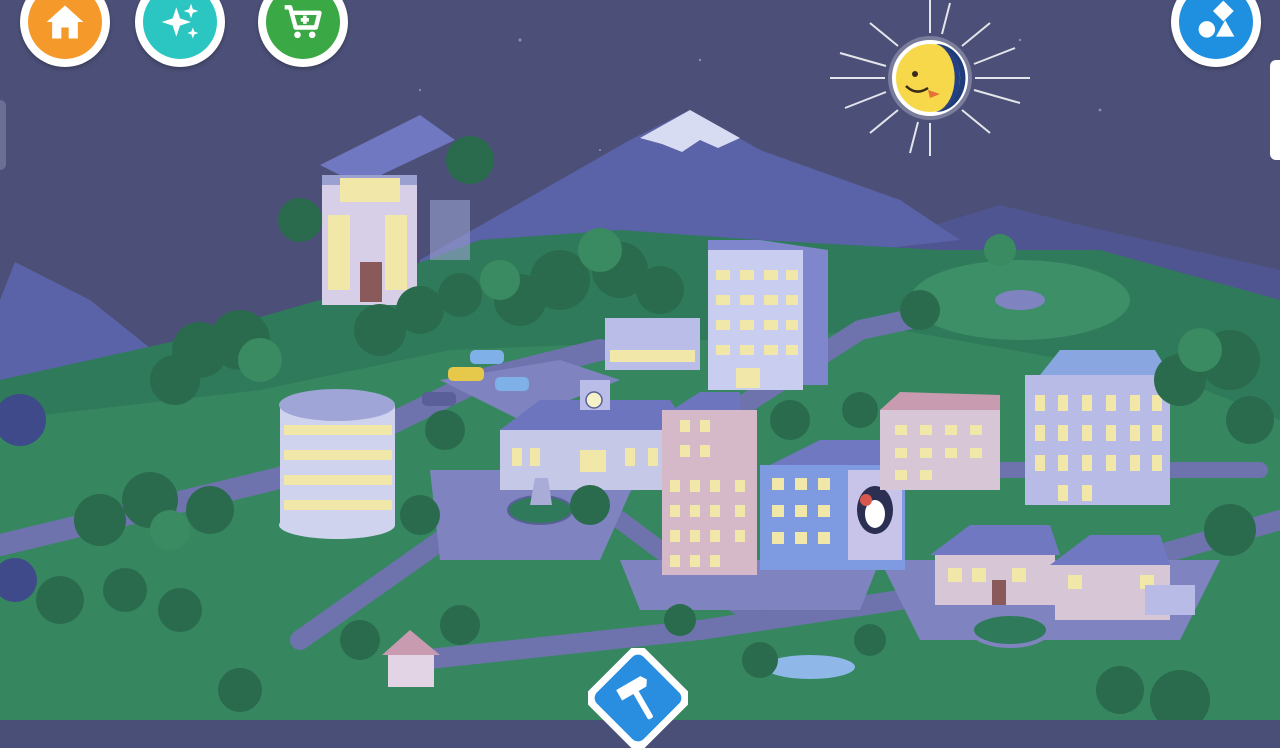  What do you see at coordinates (1020, 300) in the screenshot?
I see `garden-park` at bounding box center [1020, 300].